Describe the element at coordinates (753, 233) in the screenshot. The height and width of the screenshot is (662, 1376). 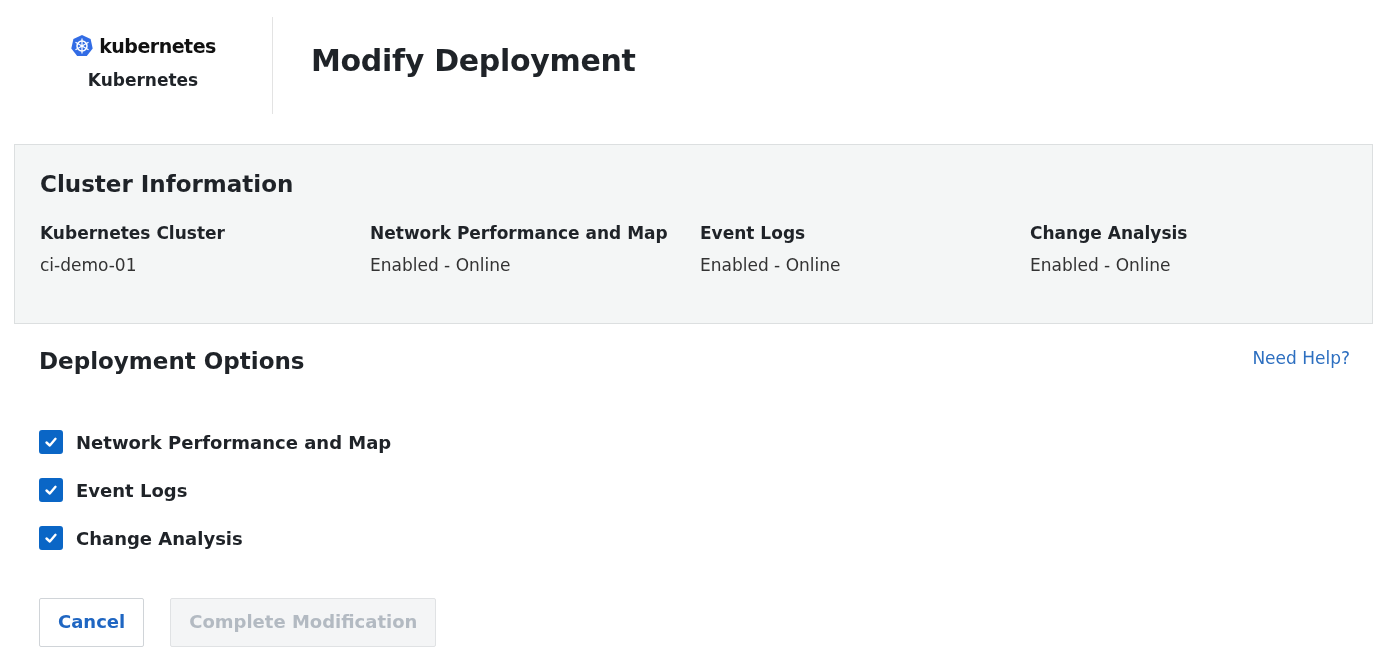
I see `field-label: Event Logs` at that location.